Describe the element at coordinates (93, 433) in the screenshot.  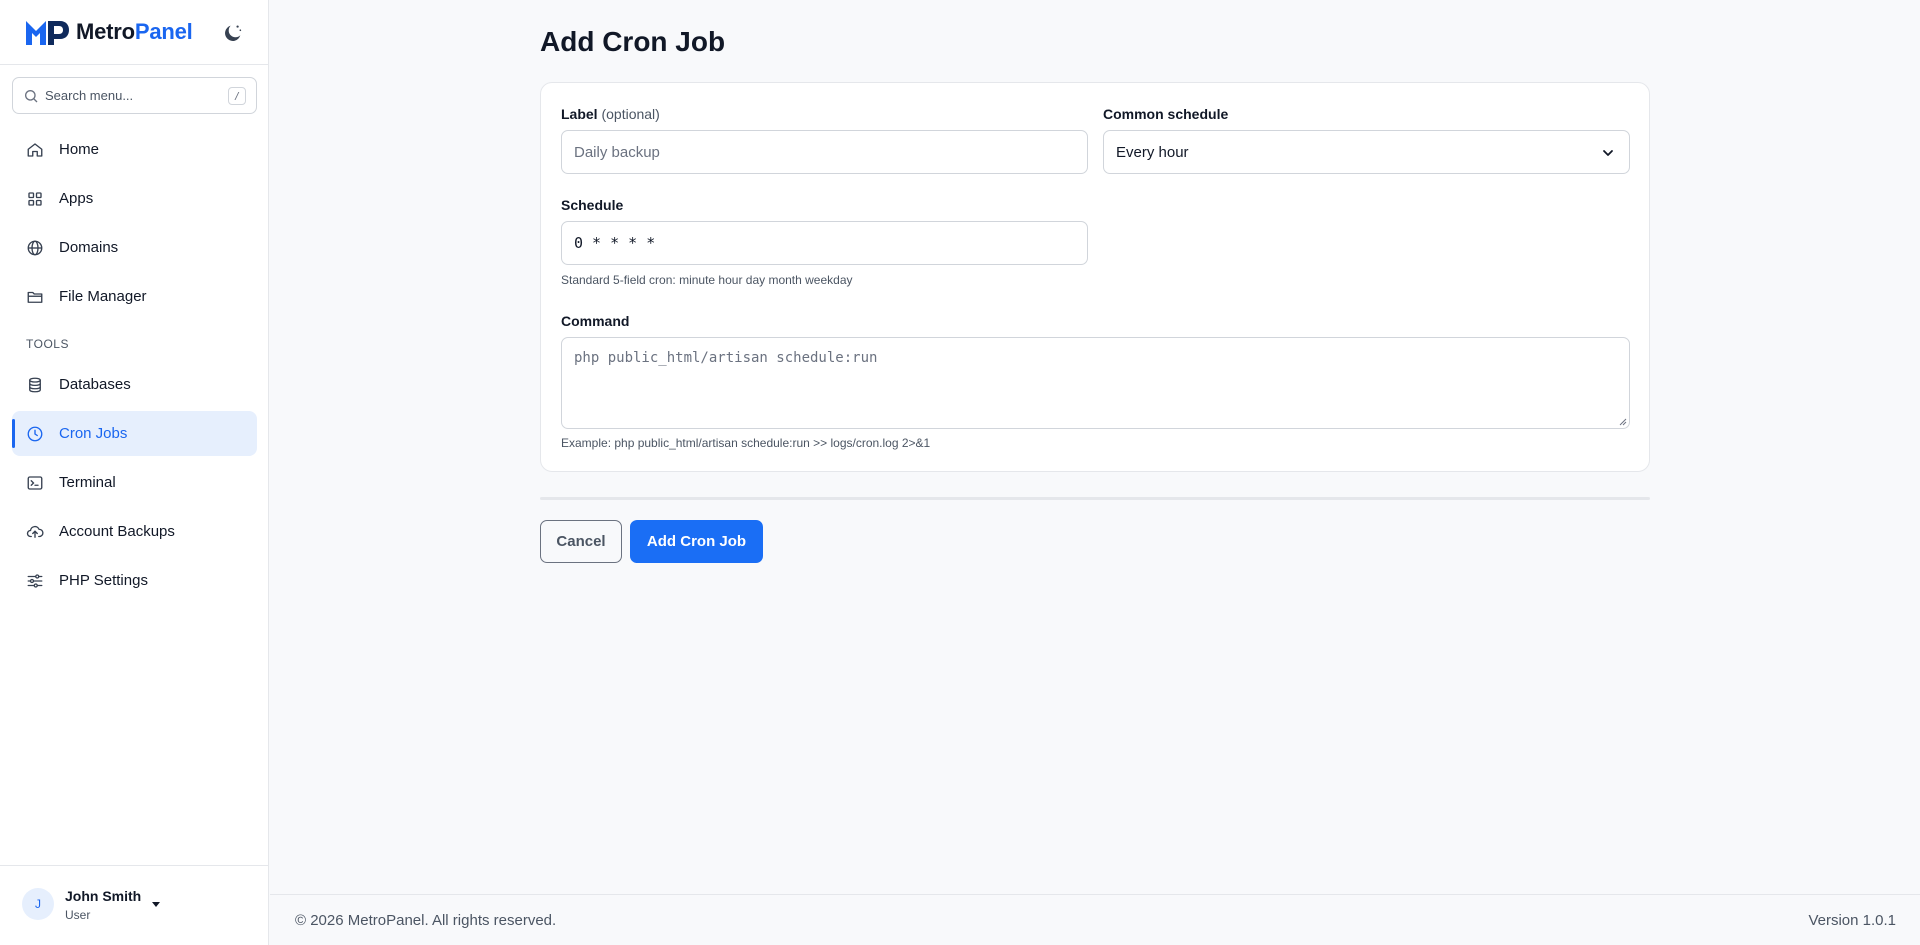
I see `sidebar-item-label: Cron Jobs` at that location.